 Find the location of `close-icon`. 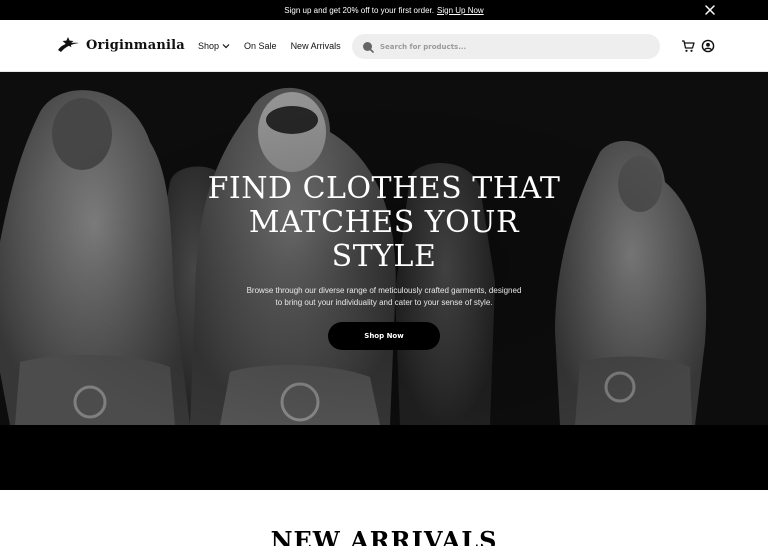

close-icon is located at coordinates (710, 10).